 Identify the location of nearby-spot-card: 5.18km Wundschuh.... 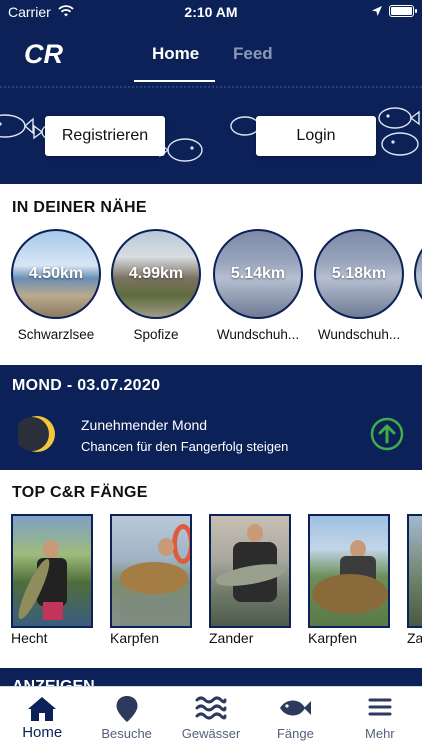
(359, 285).